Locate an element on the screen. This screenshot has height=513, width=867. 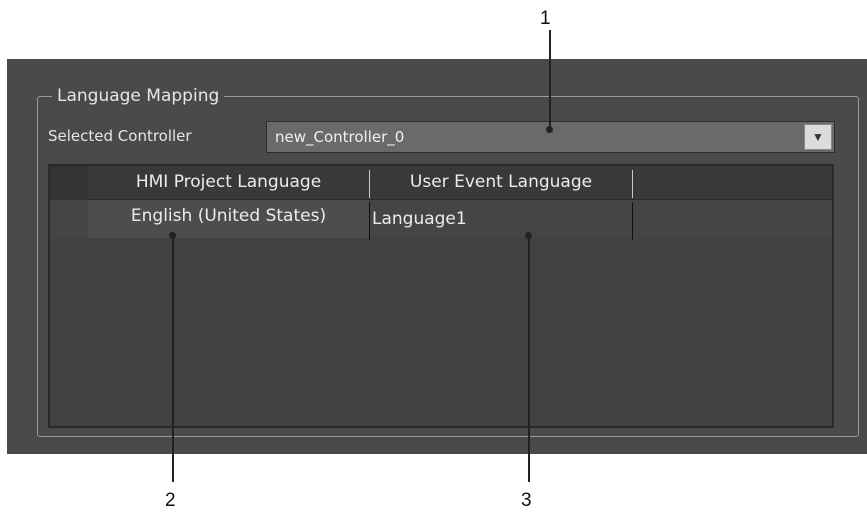
callout-number-2: 2 is located at coordinates (170, 500).